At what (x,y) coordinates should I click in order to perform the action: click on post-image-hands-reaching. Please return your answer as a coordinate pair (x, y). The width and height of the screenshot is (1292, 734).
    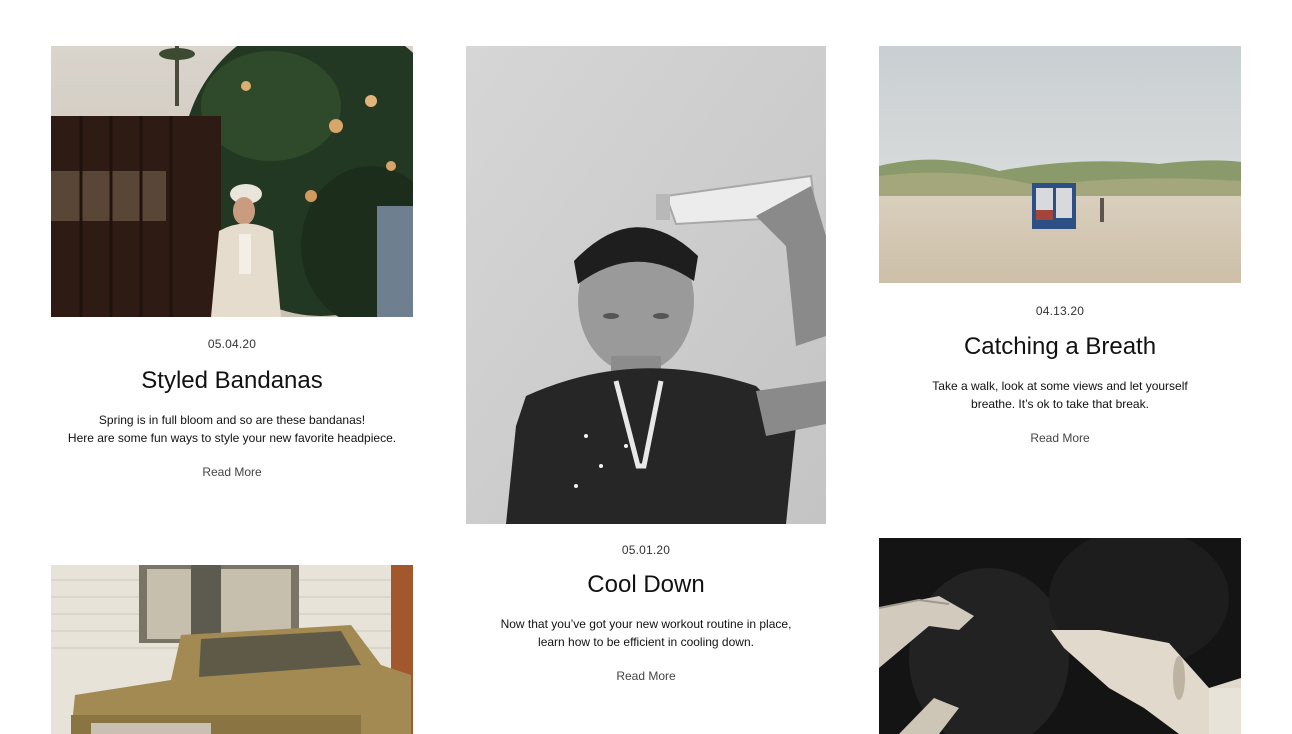
    Looking at the image, I should click on (1060, 636).